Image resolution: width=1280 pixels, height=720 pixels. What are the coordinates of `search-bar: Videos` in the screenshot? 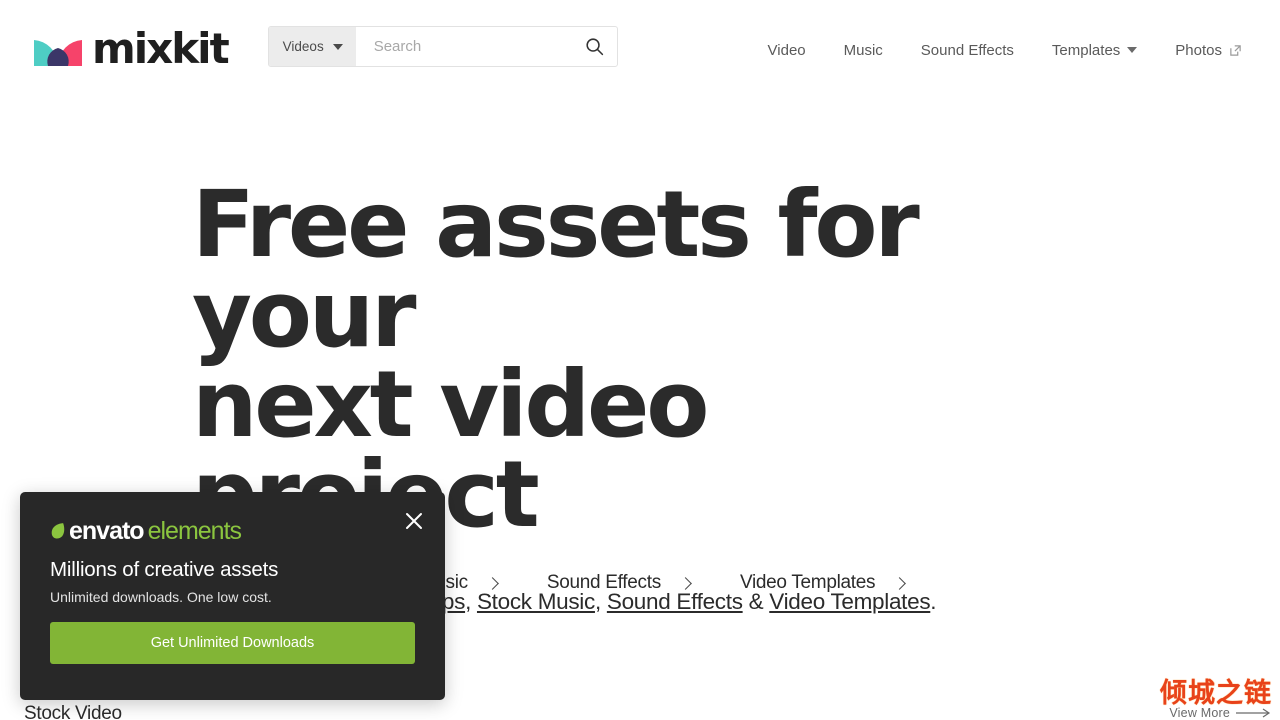 It's located at (442, 46).